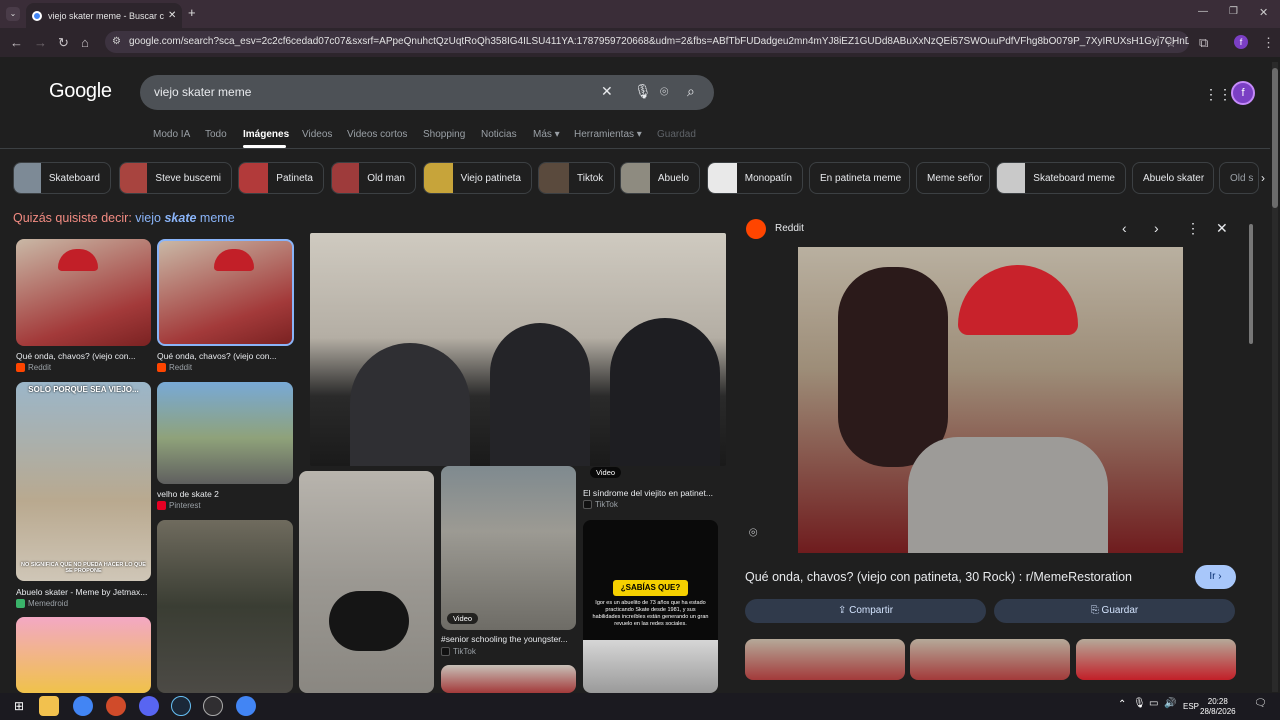 The height and width of the screenshot is (720, 1280). I want to click on share-button: ⇪ Compartir, so click(865, 611).